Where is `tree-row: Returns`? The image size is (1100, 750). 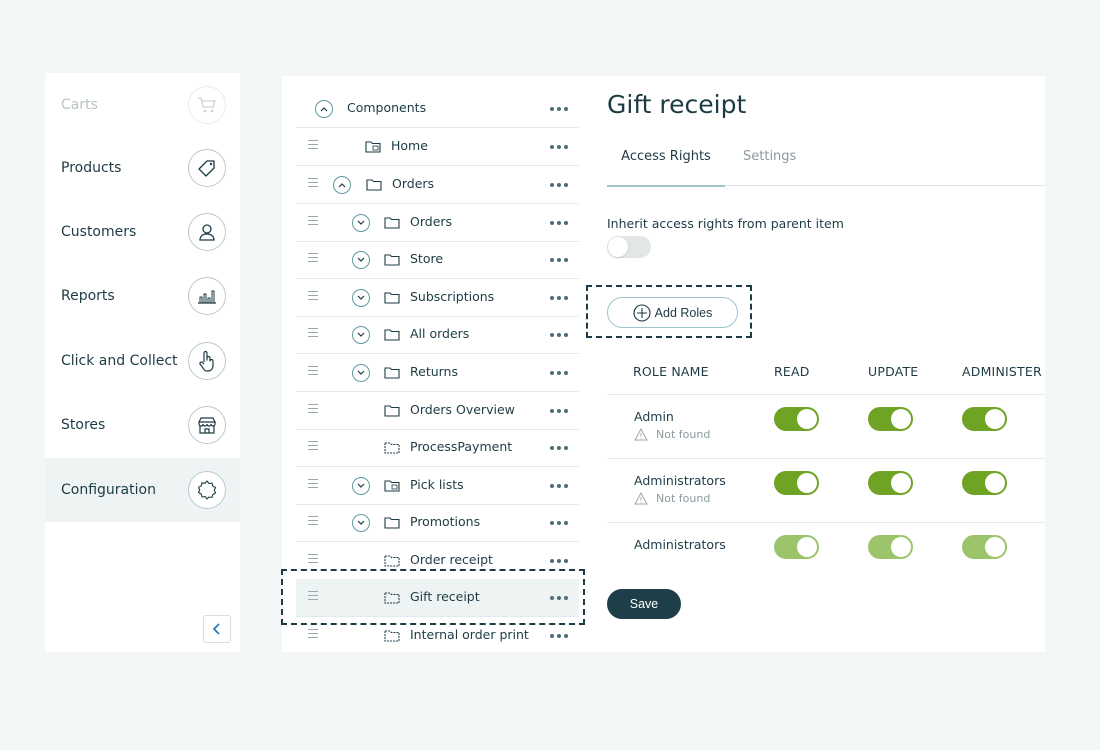
tree-row: Returns is located at coordinates (437, 373).